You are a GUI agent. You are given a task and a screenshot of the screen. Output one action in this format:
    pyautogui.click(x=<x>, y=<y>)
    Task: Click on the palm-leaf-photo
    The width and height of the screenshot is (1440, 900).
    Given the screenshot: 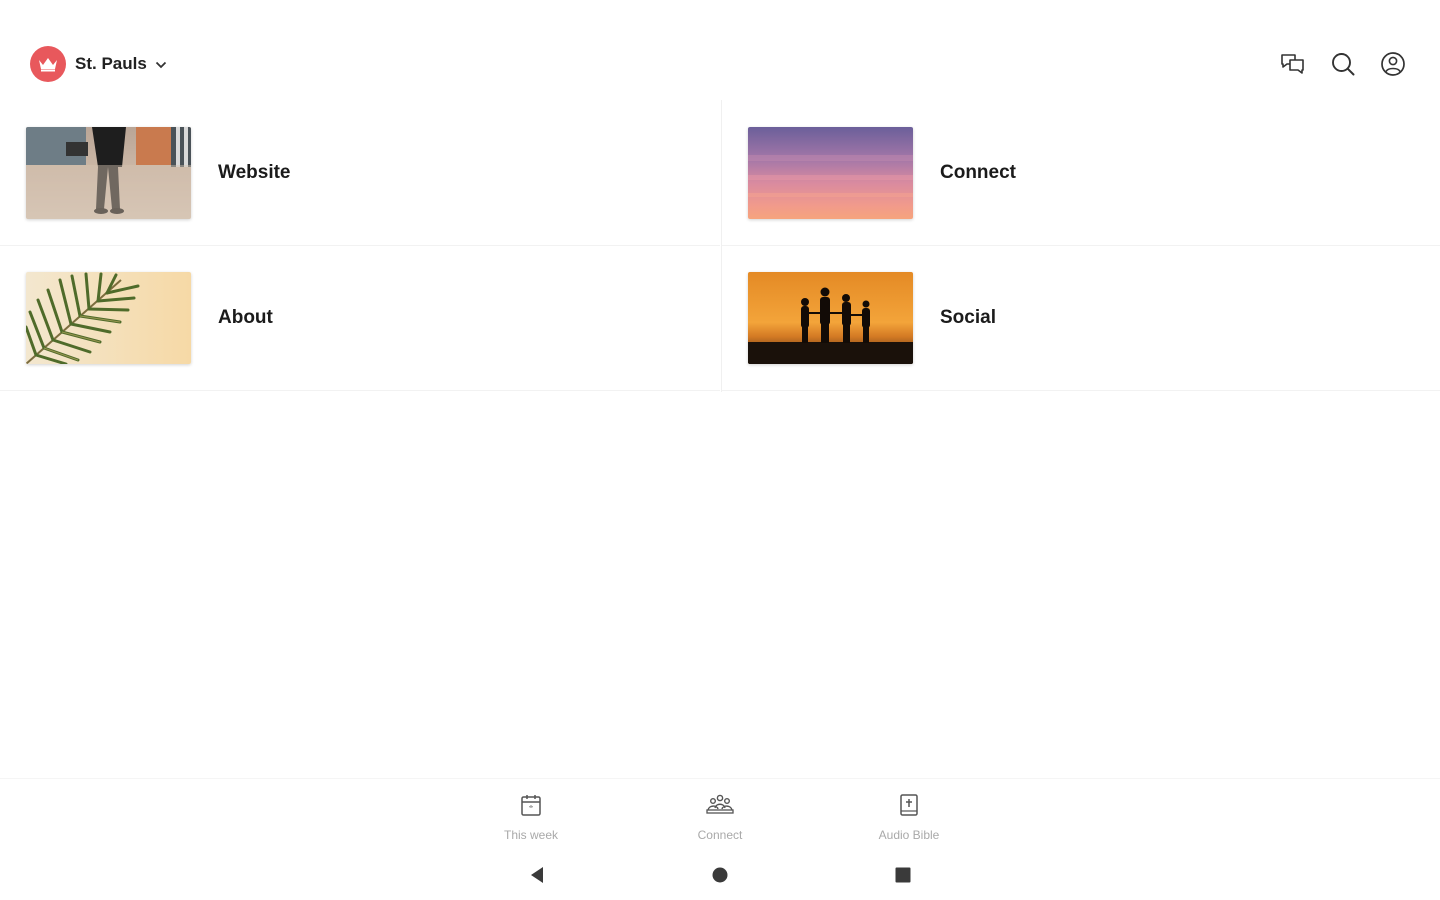 What is the action you would take?
    pyautogui.click(x=108, y=318)
    